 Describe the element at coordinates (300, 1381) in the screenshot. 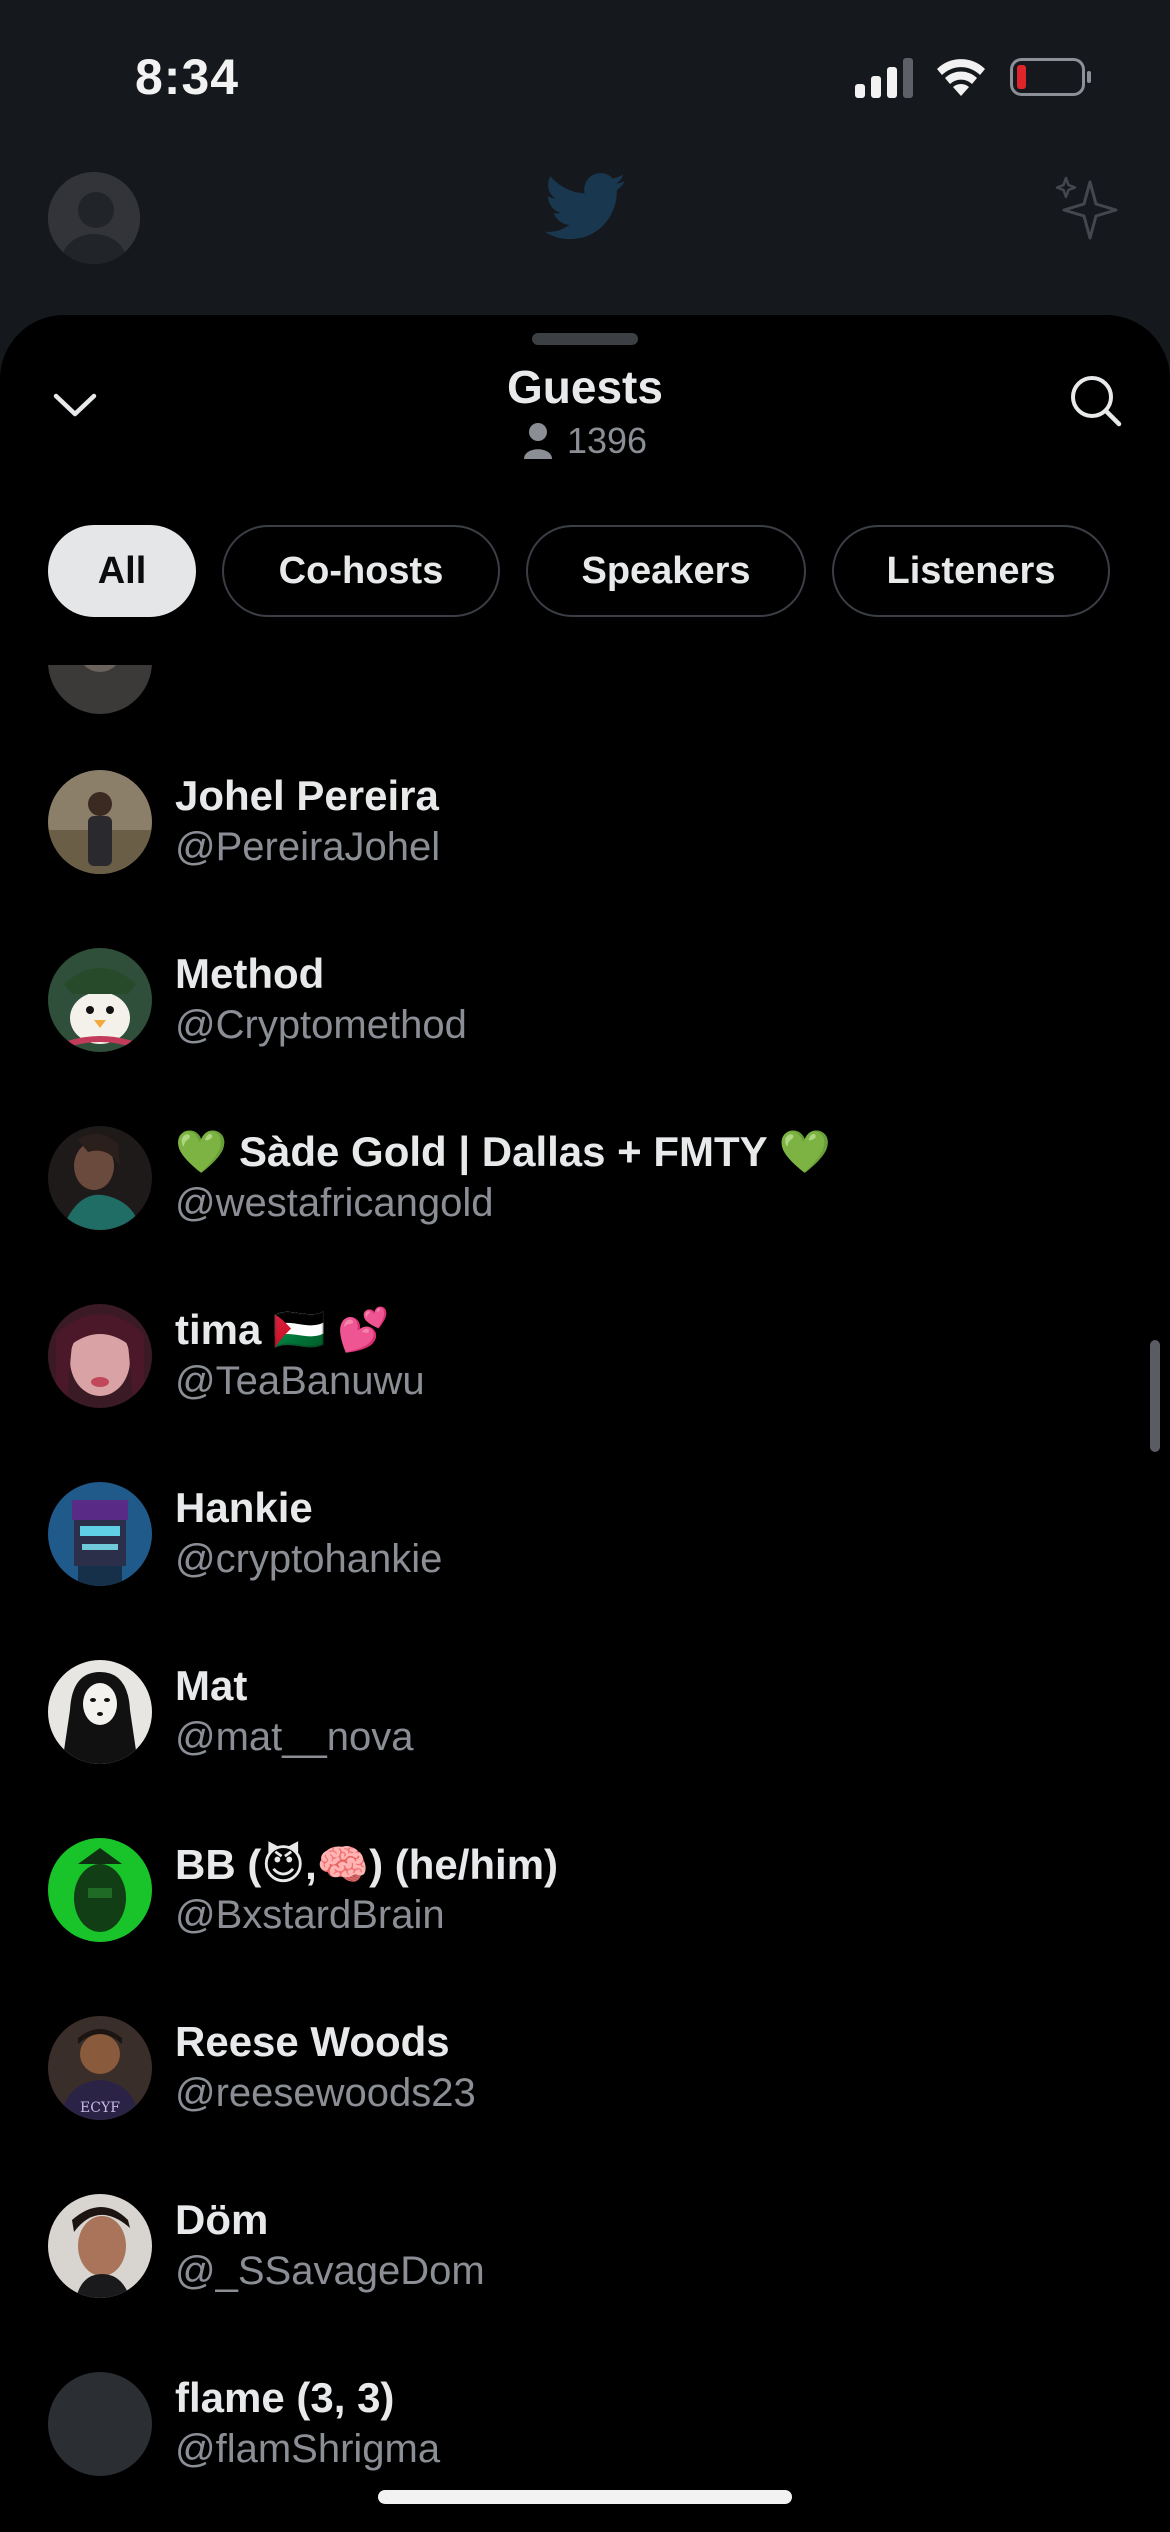

I see `guest-handle: @TeaBanuwu` at that location.